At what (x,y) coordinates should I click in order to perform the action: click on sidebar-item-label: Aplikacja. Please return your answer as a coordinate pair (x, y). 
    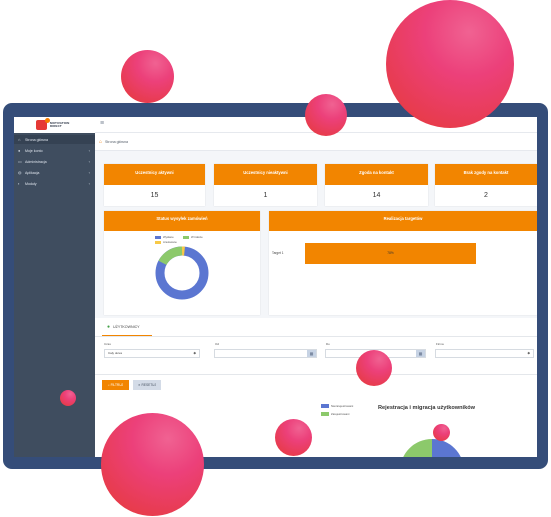
    Looking at the image, I should click on (32, 172).